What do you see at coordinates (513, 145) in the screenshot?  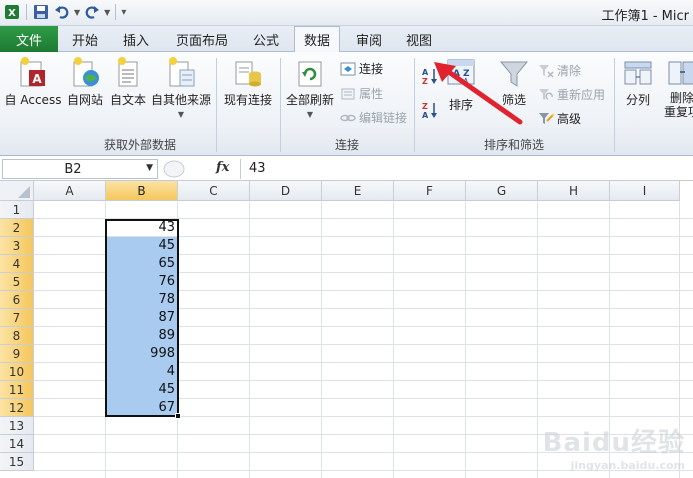 I see `group-label-sort-filter: 排序和筛选` at bounding box center [513, 145].